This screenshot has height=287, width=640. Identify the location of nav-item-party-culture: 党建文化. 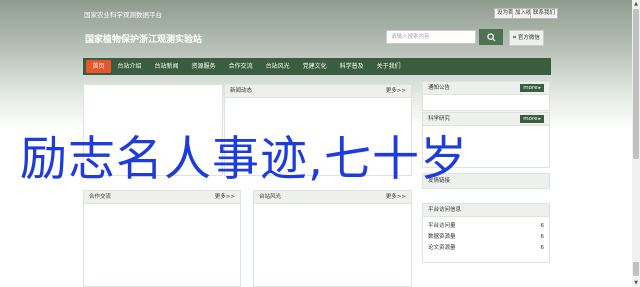
(314, 66).